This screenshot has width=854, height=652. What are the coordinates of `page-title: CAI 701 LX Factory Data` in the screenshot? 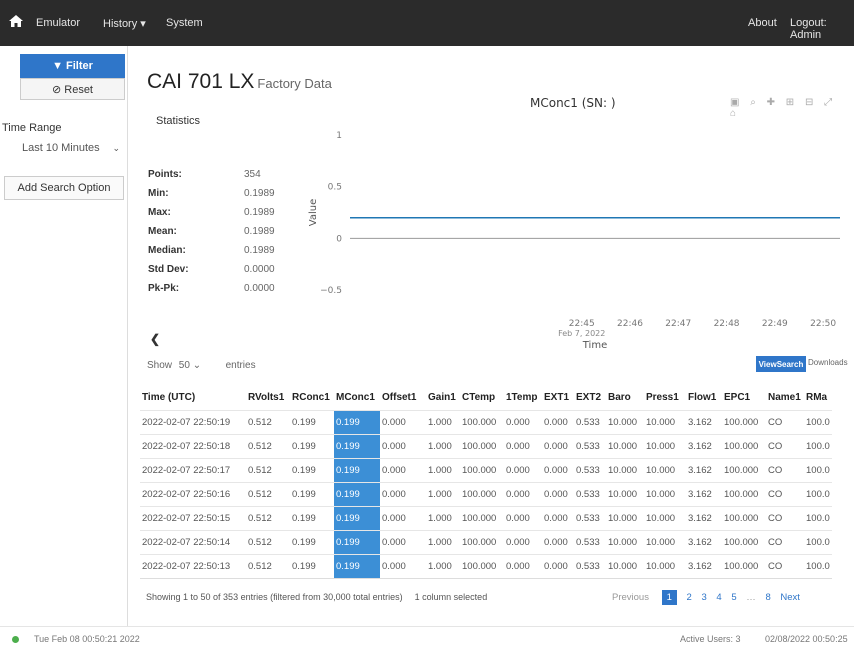 It's located at (239, 82).